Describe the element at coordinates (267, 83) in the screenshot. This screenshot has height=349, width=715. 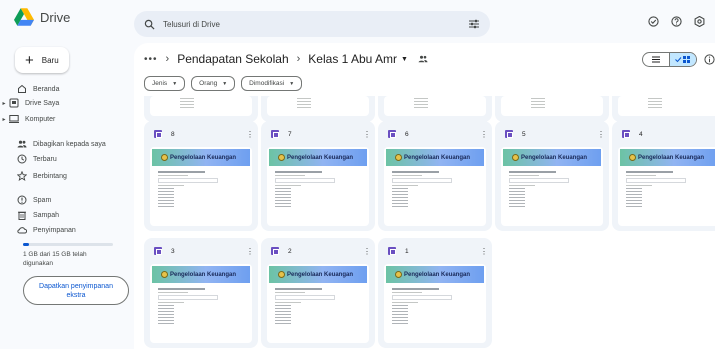
I see `filter-chip-label: Dimodifikasi` at that location.